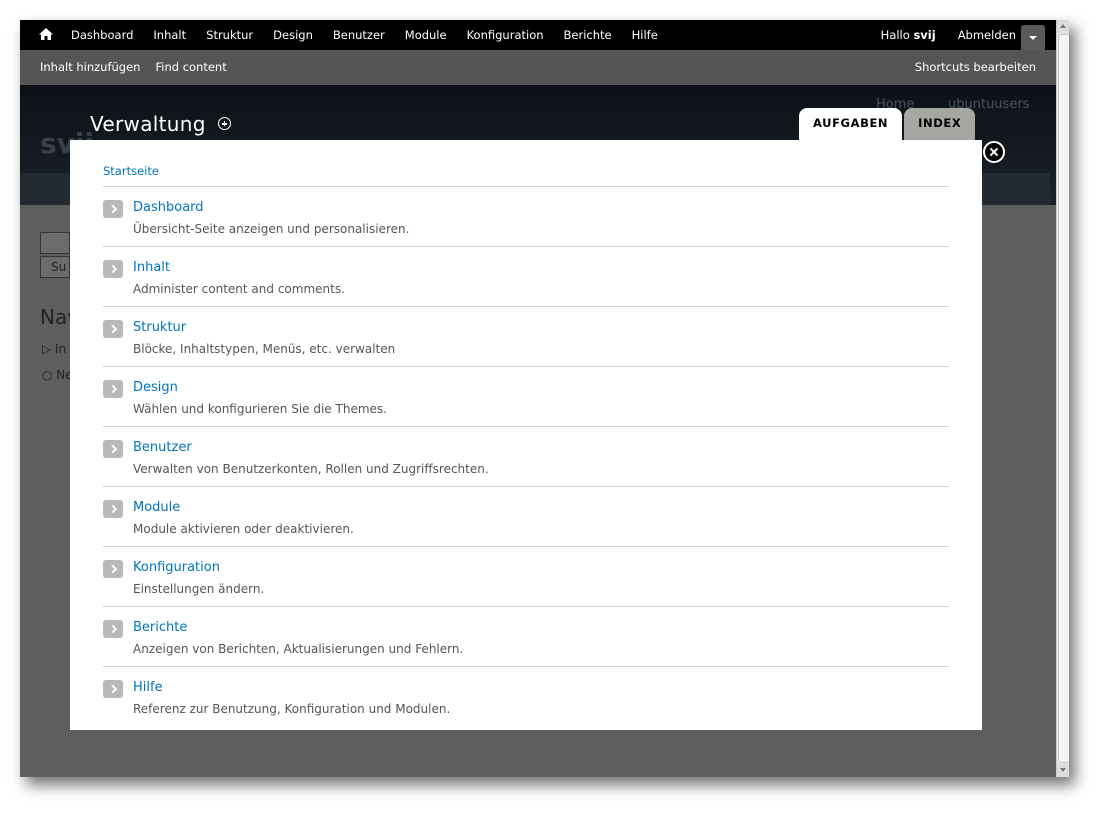 This screenshot has height=817, width=1109. I want to click on list-item: Inhalt Administer content and comments., so click(526, 277).